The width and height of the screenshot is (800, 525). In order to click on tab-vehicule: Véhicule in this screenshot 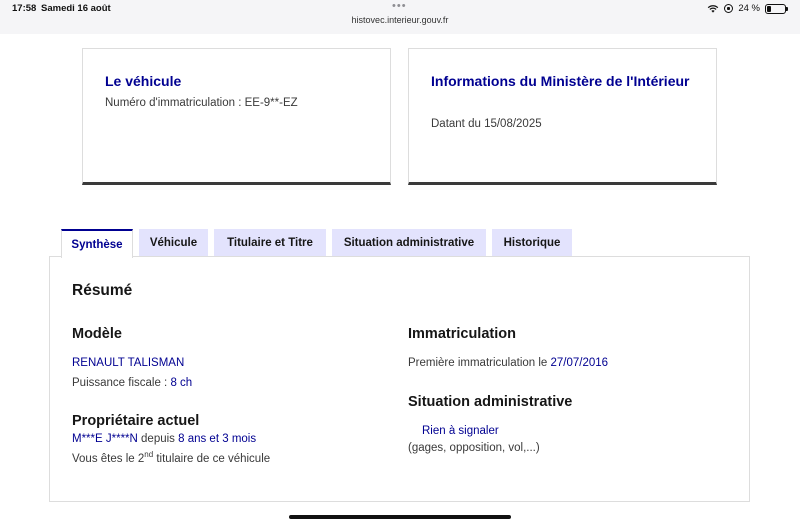, I will do `click(173, 242)`.